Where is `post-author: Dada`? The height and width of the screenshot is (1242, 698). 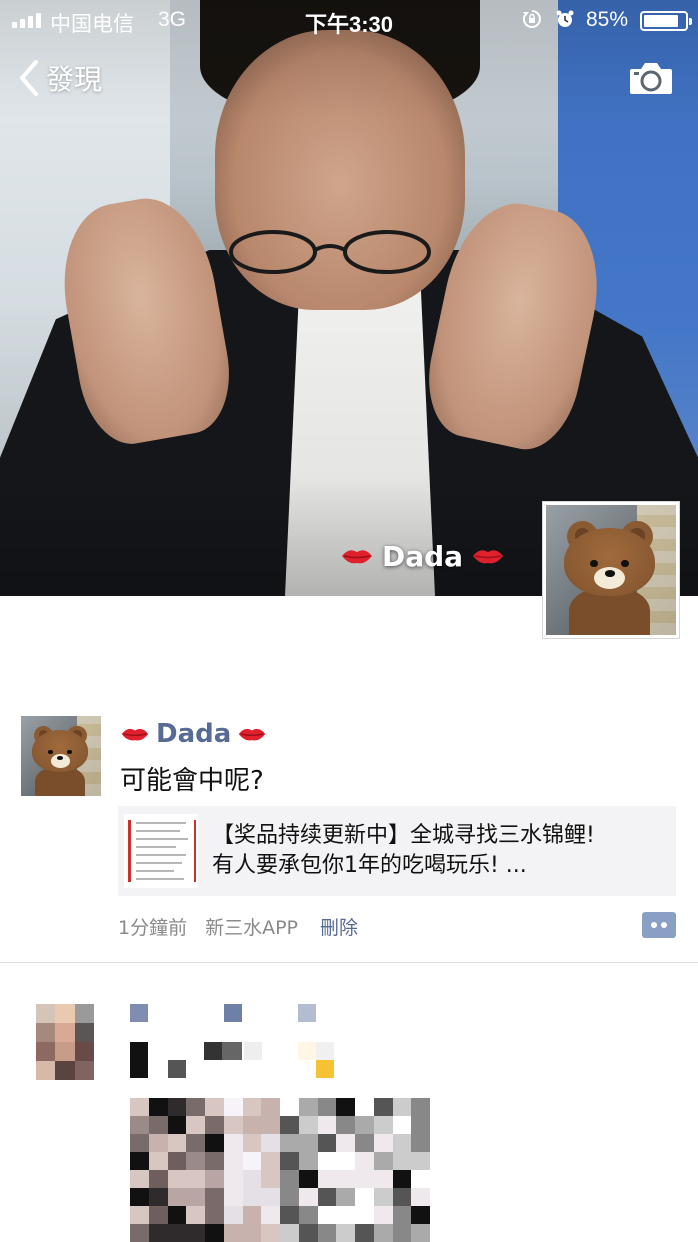 post-author: Dada is located at coordinates (193, 734).